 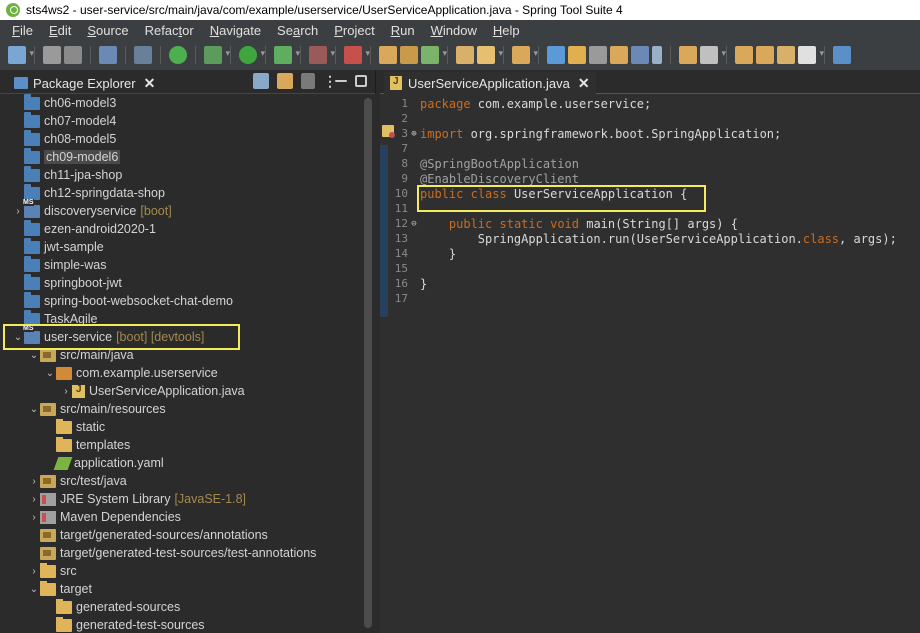 What do you see at coordinates (180, 463) in the screenshot?
I see `tree-item: application.yaml` at bounding box center [180, 463].